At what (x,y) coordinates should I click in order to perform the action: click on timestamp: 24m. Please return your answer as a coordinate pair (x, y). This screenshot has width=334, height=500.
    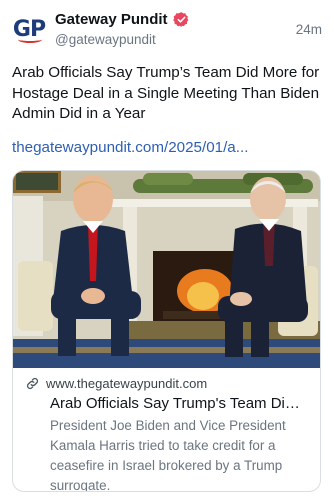
    Looking at the image, I should click on (309, 29).